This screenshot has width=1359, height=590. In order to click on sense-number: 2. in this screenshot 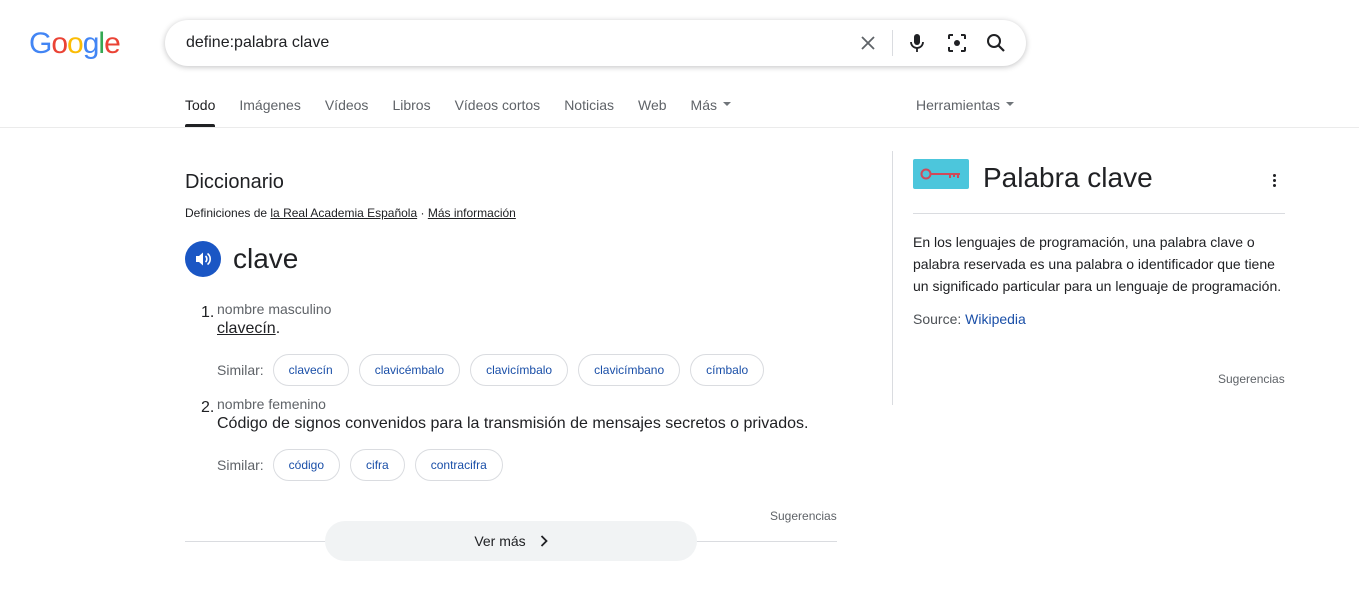, I will do `click(208, 407)`.